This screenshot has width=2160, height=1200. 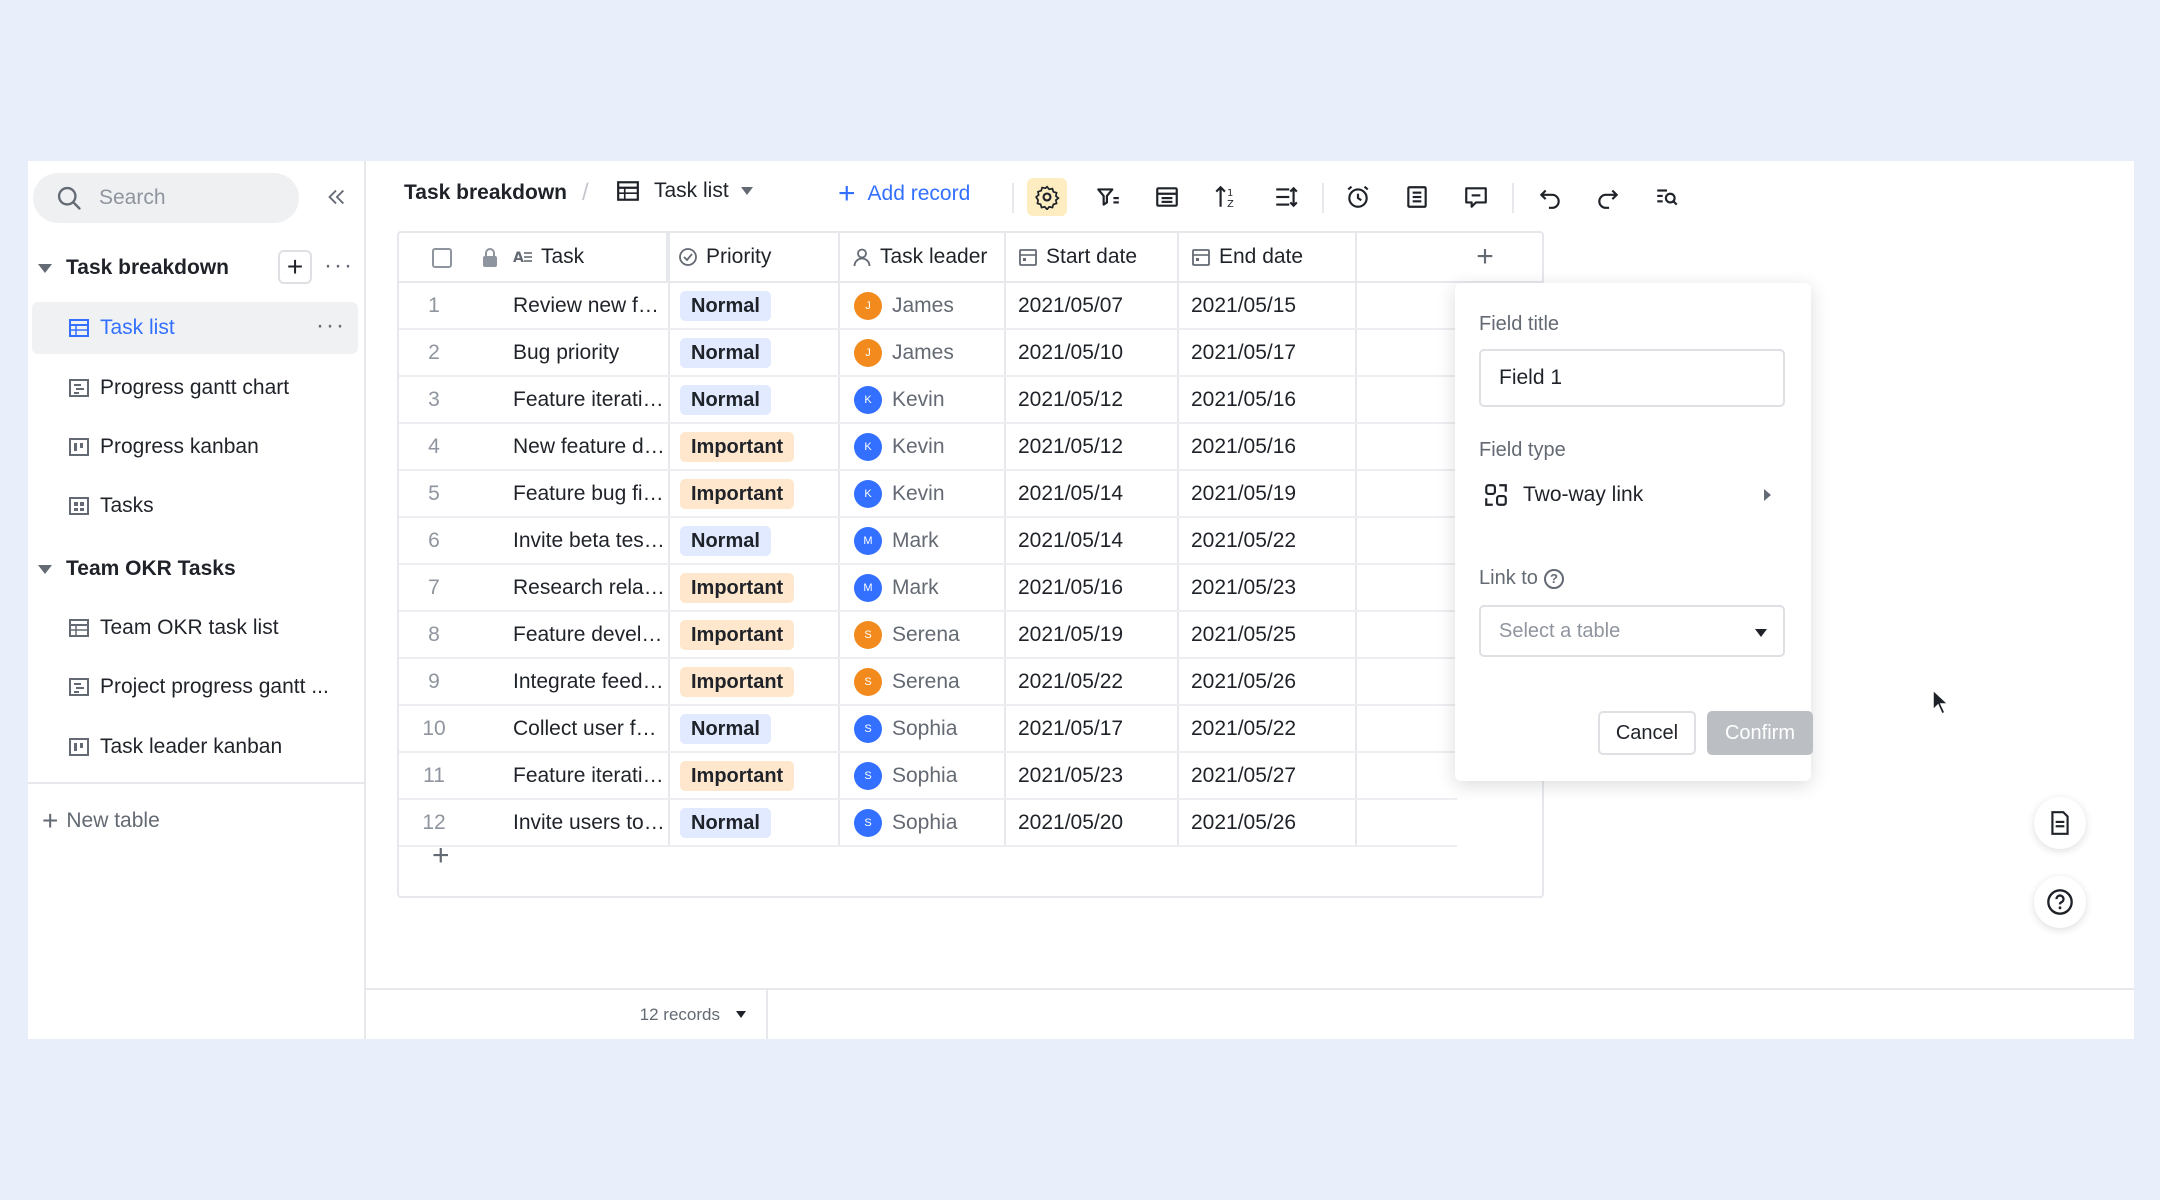 What do you see at coordinates (1268, 775) in the screenshot?
I see `cell-end-date: 2021/05/27` at bounding box center [1268, 775].